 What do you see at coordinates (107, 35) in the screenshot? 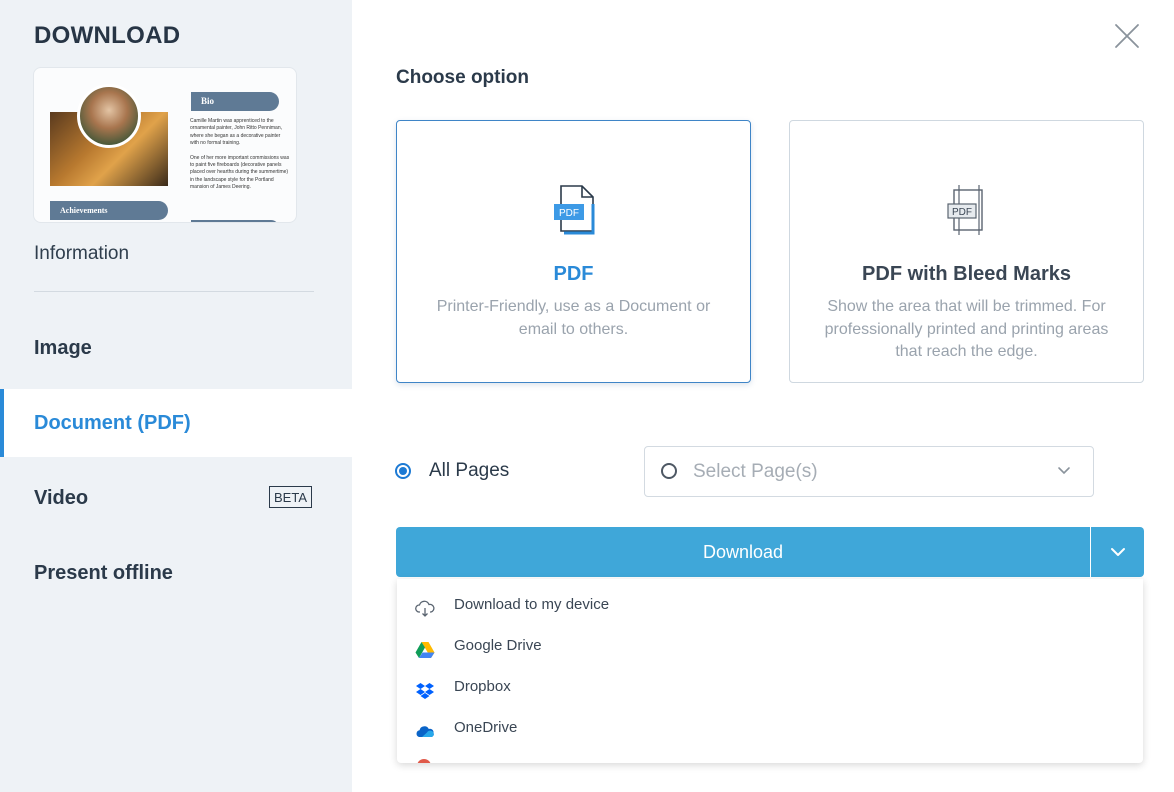
I see `panel-title: DOWNLOAD` at bounding box center [107, 35].